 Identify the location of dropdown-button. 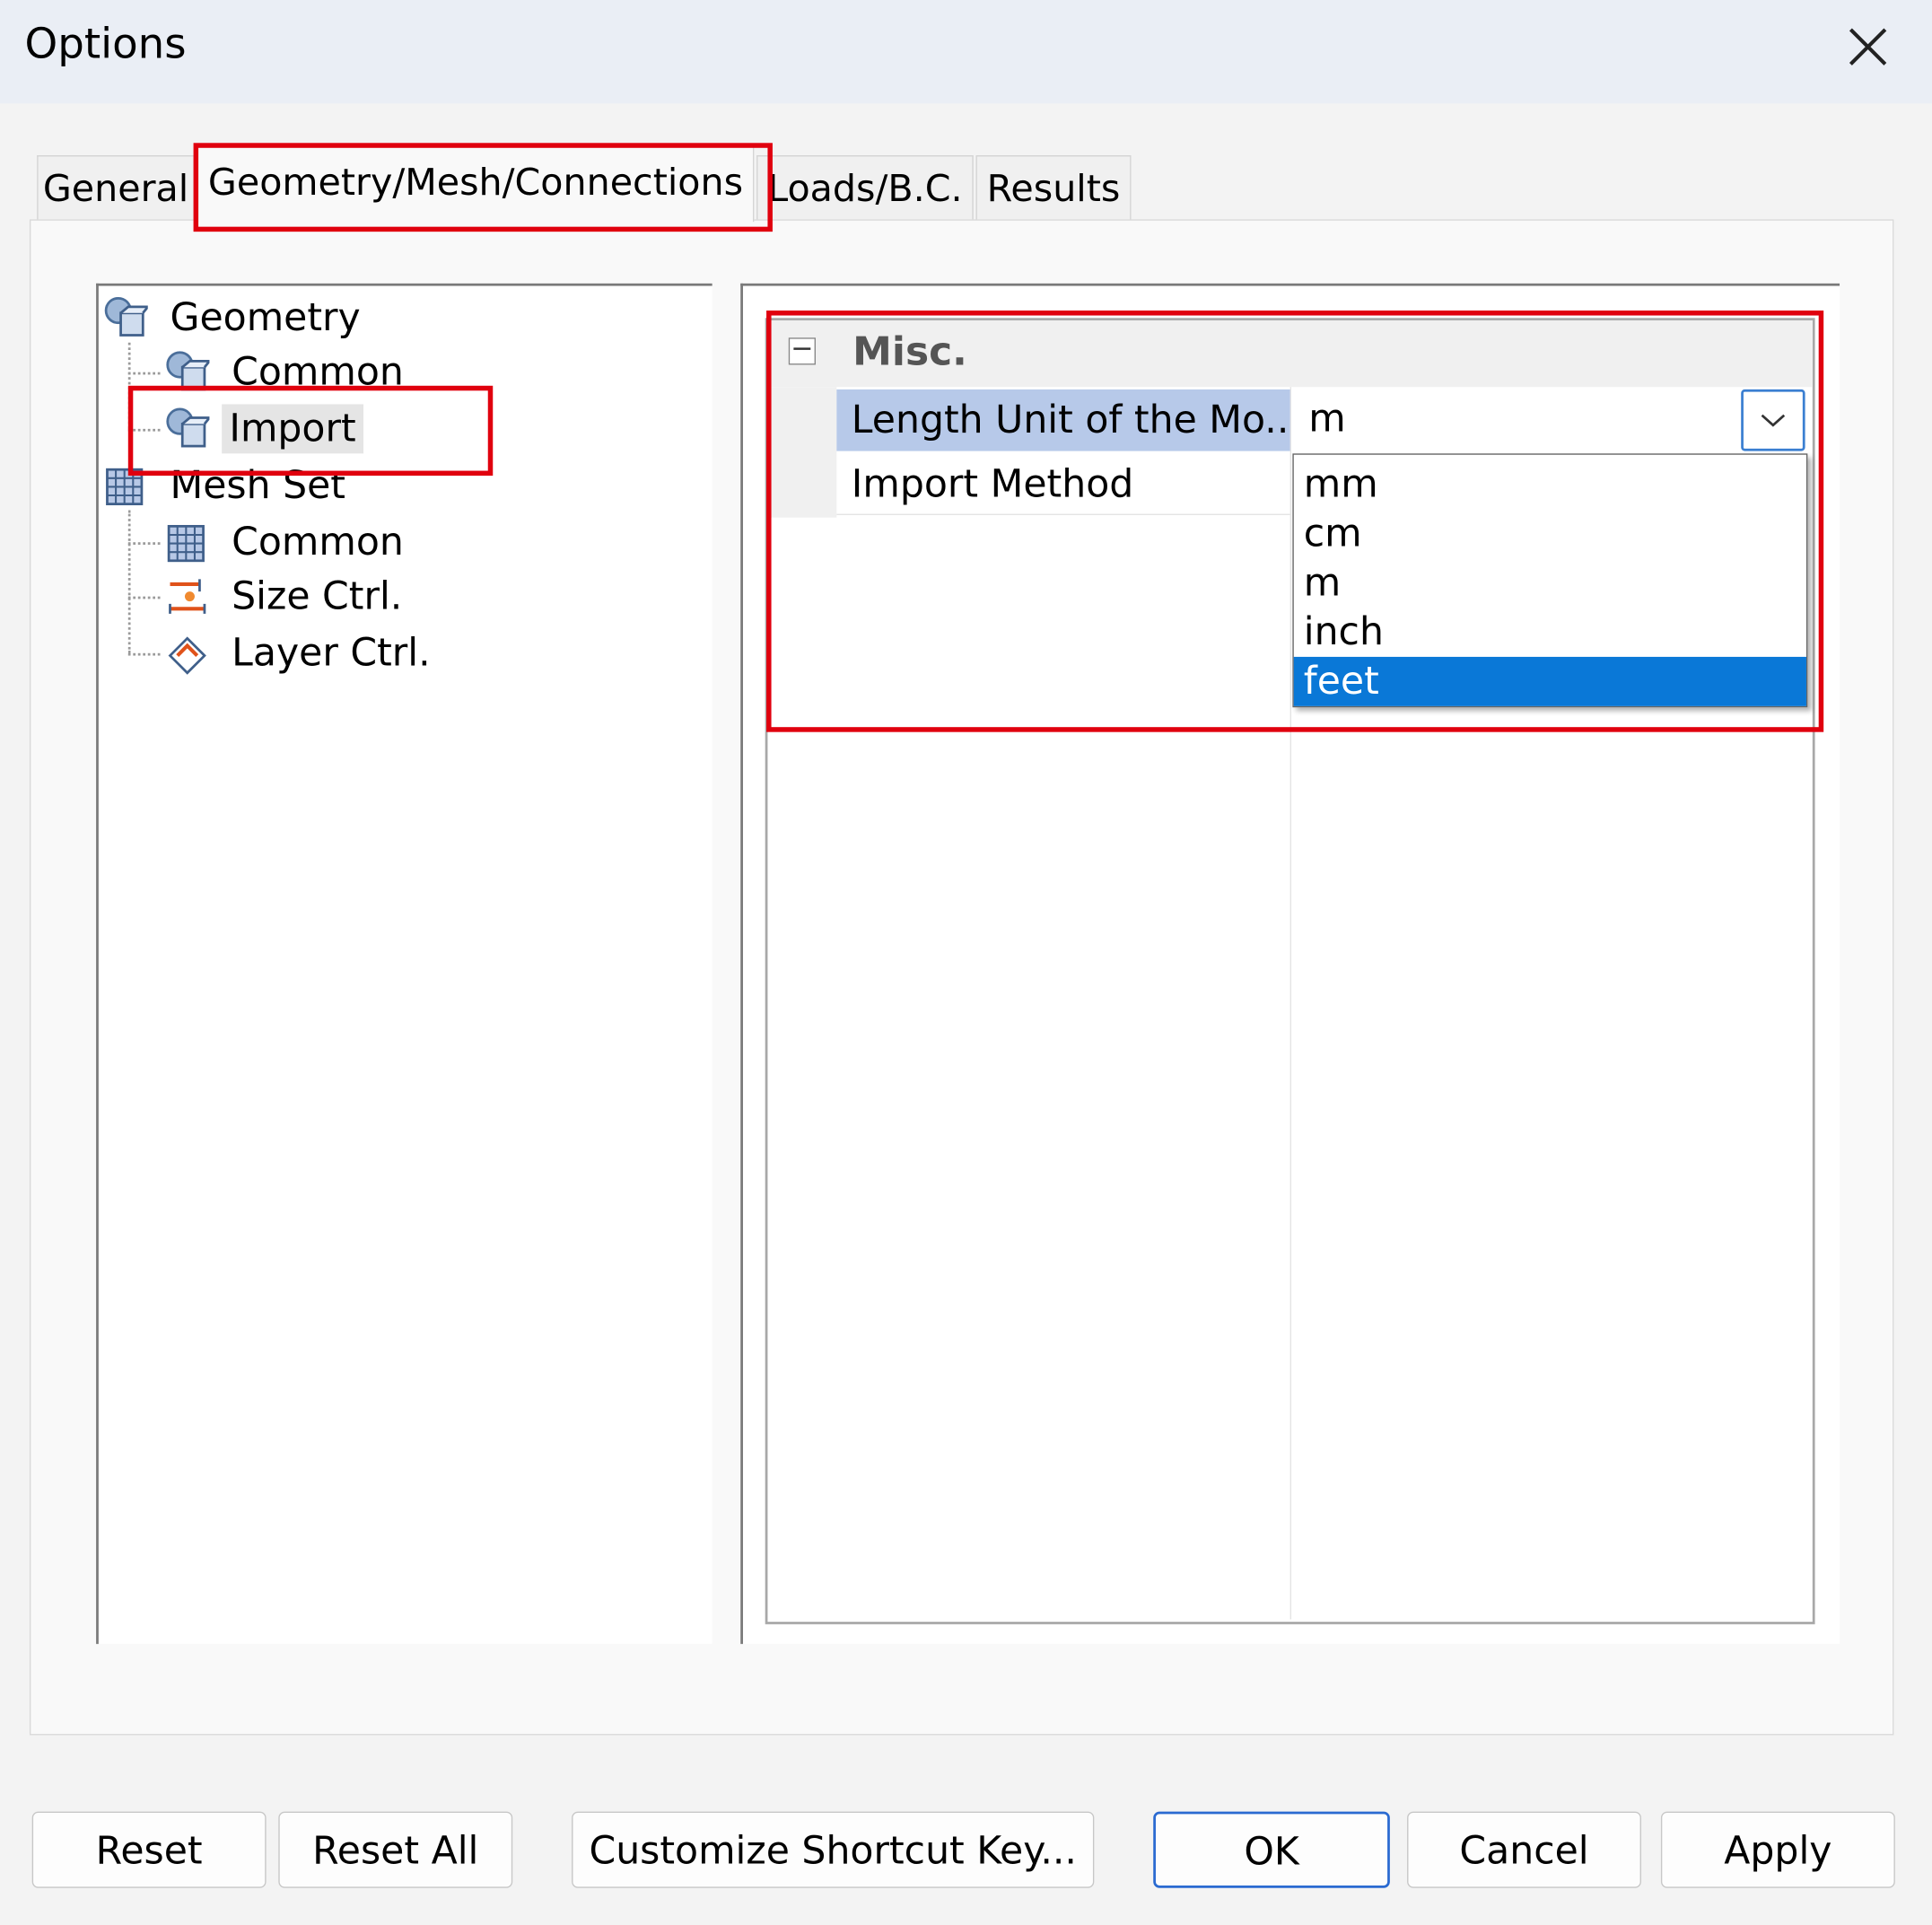
(1773, 420).